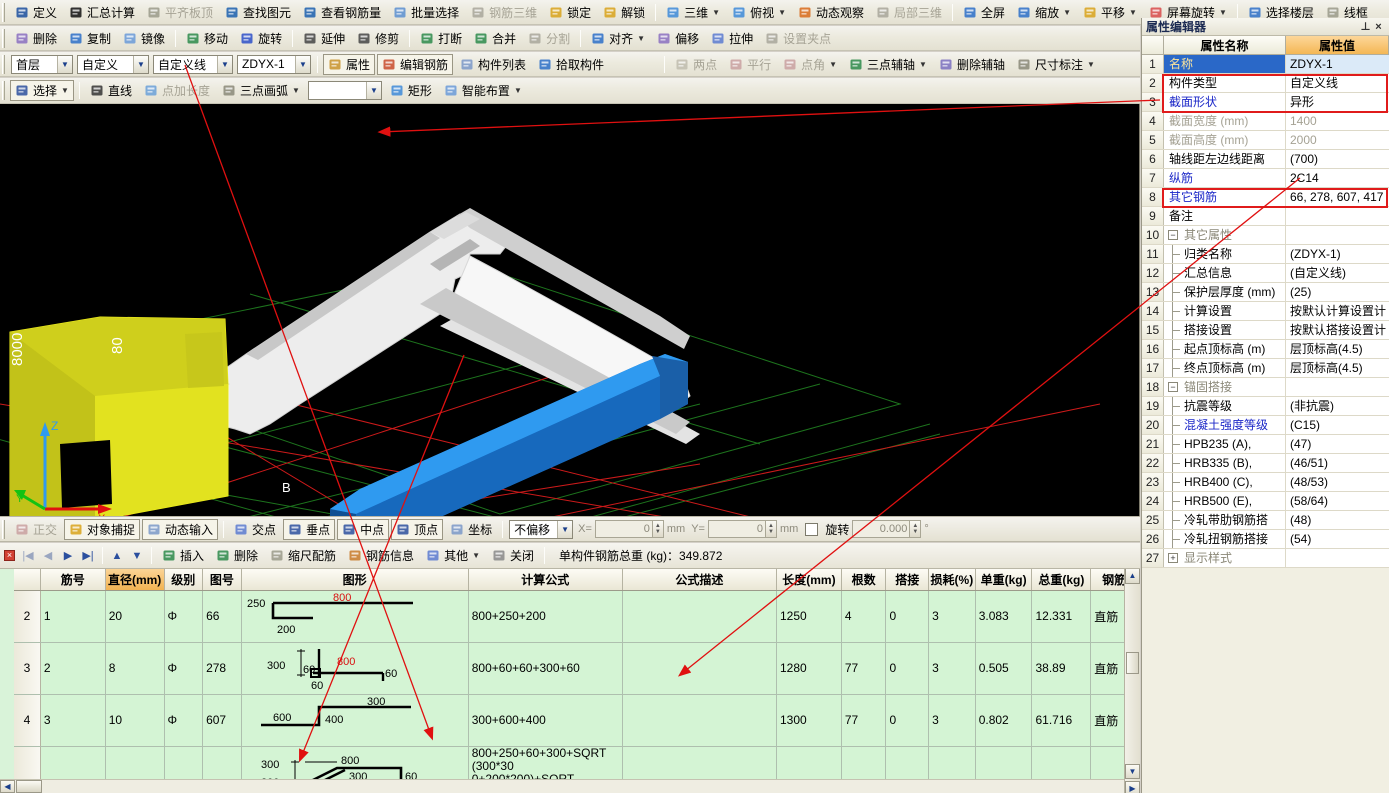  Describe the element at coordinates (441, 38) in the screenshot. I see `toolbar-button-打断: 打断` at that location.